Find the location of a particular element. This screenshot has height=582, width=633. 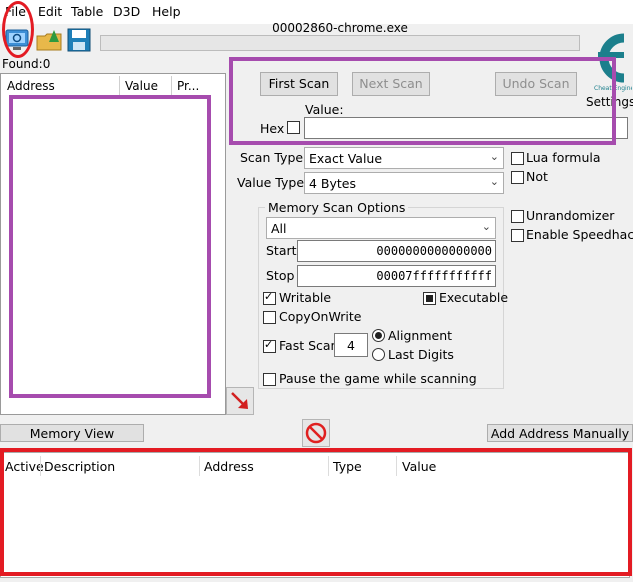

col-header-type: Type is located at coordinates (347, 466).